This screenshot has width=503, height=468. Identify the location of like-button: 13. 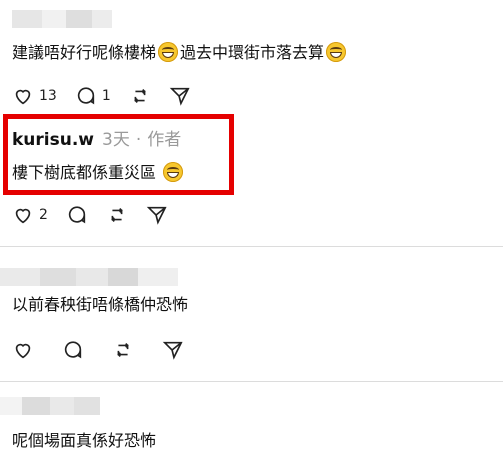
(34, 96).